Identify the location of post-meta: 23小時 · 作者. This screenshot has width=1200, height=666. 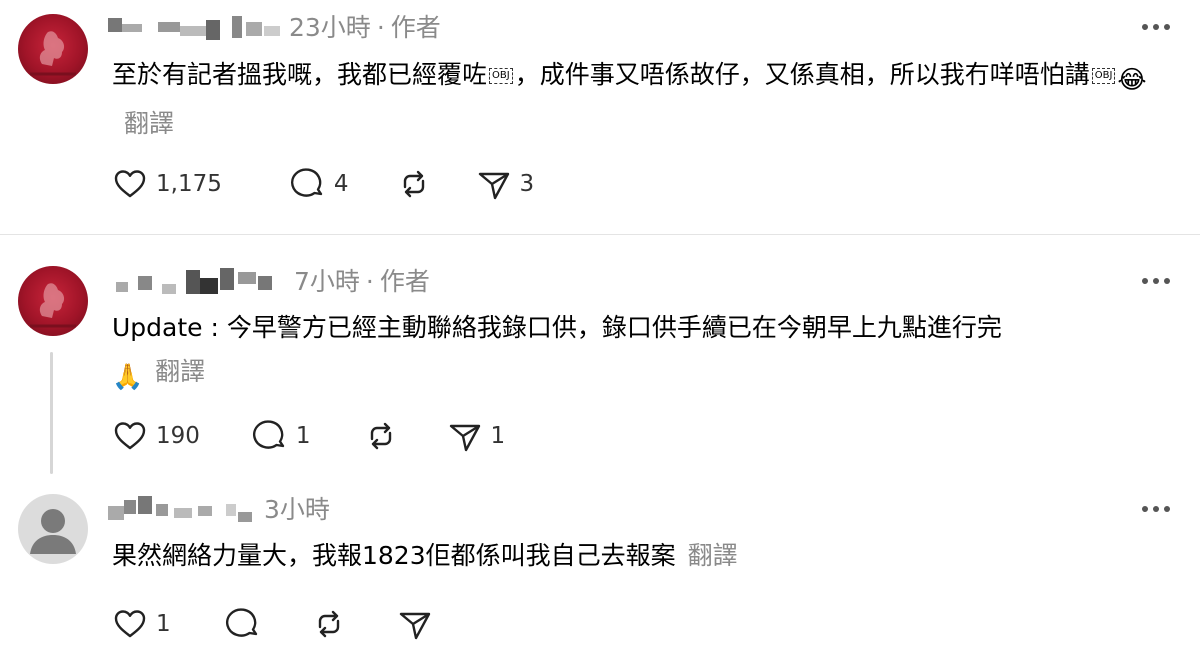
(365, 26).